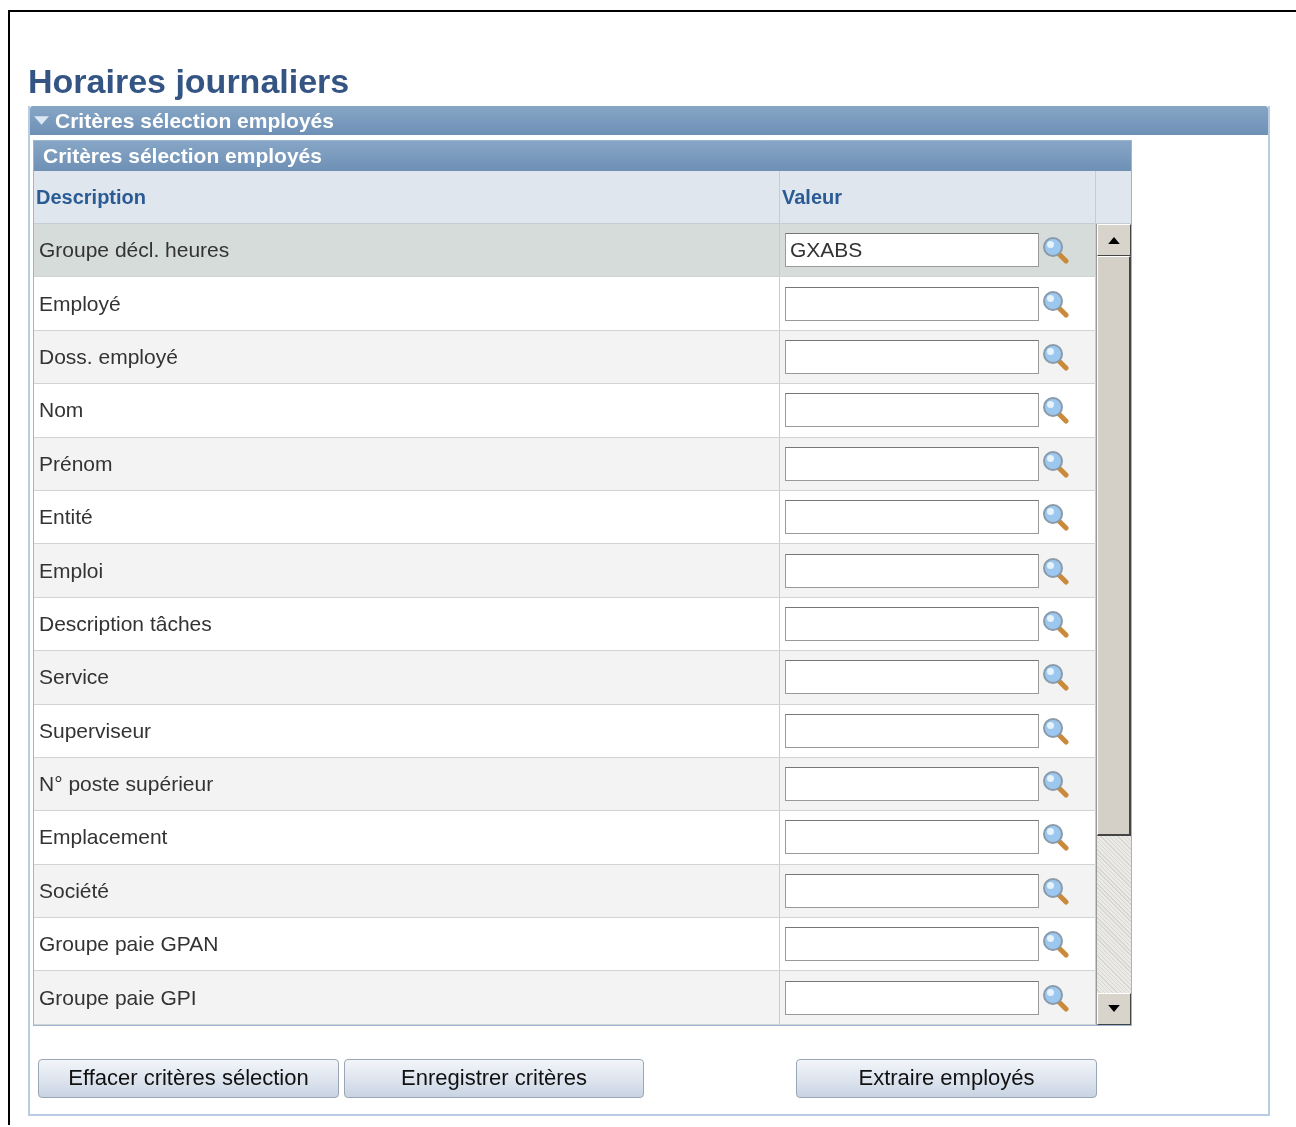 Image resolution: width=1296 pixels, height=1127 pixels. What do you see at coordinates (1114, 240) in the screenshot?
I see `scroll-up-icon` at bounding box center [1114, 240].